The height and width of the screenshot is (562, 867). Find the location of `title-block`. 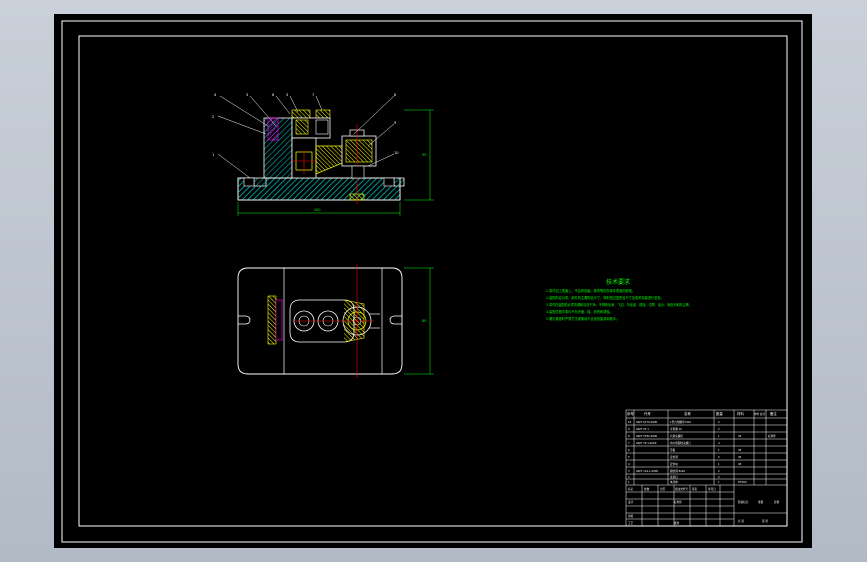

title-block is located at coordinates (706, 468).